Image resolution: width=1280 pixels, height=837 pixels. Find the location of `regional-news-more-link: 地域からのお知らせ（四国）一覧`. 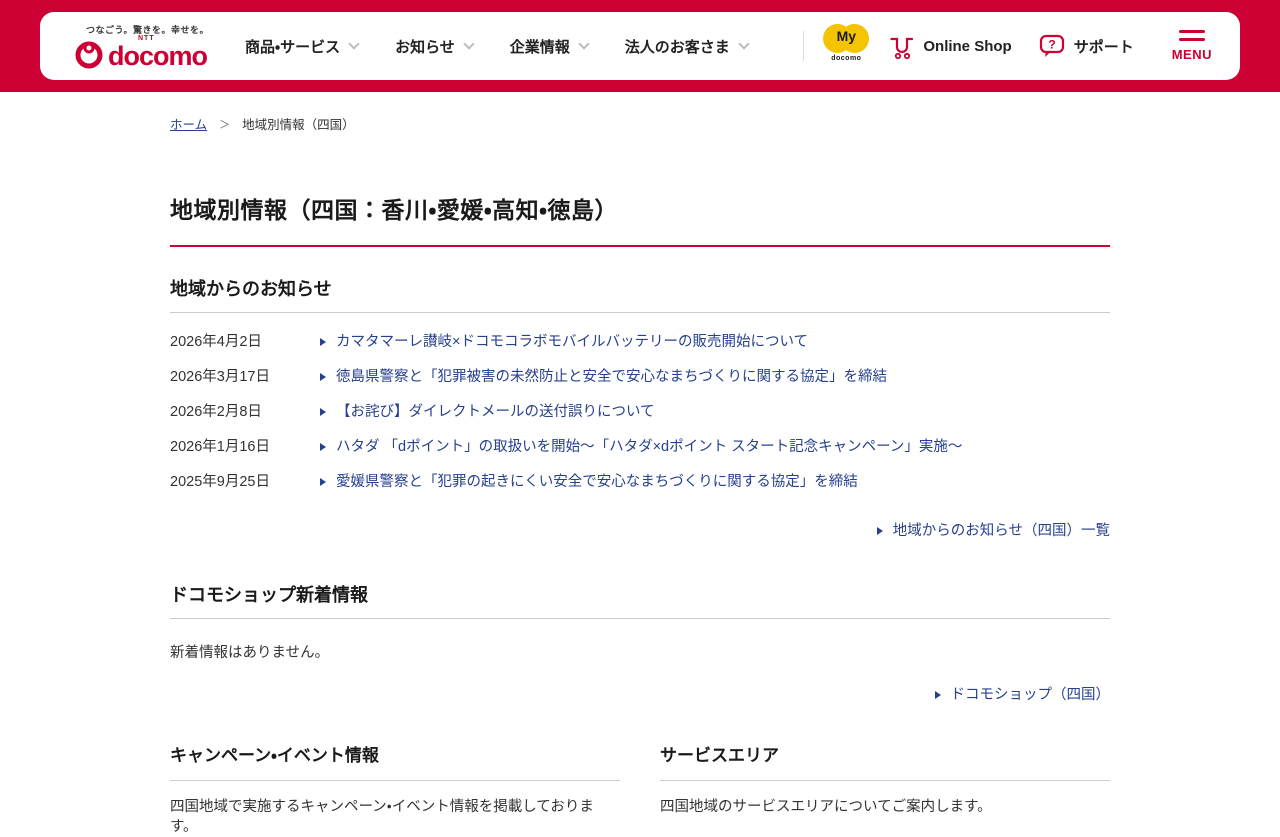

regional-news-more-link: 地域からのお知らせ（四国）一覧 is located at coordinates (993, 531).